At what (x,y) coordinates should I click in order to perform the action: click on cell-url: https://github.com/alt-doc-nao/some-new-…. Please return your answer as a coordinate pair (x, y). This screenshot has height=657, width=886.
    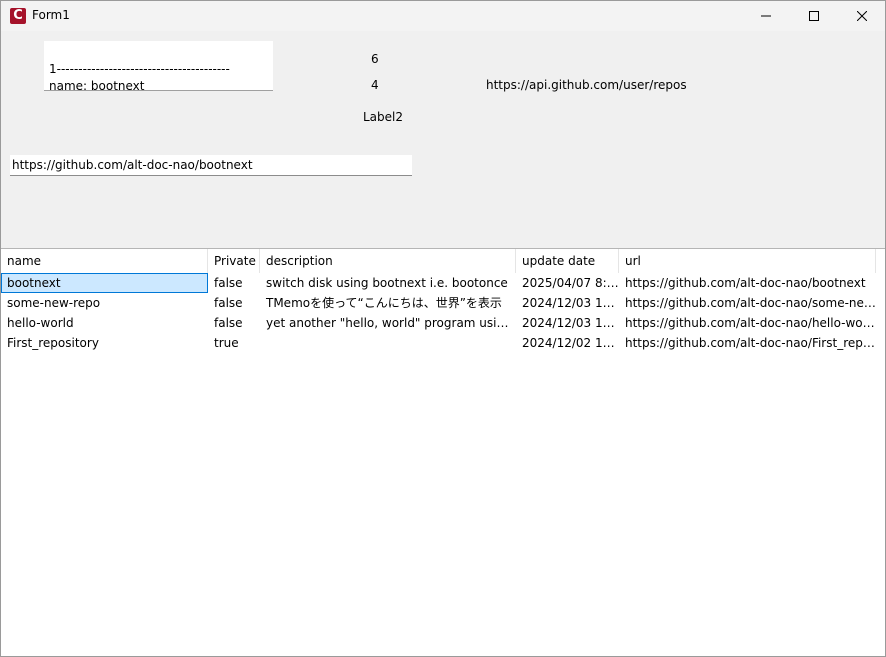
    Looking at the image, I should click on (750, 303).